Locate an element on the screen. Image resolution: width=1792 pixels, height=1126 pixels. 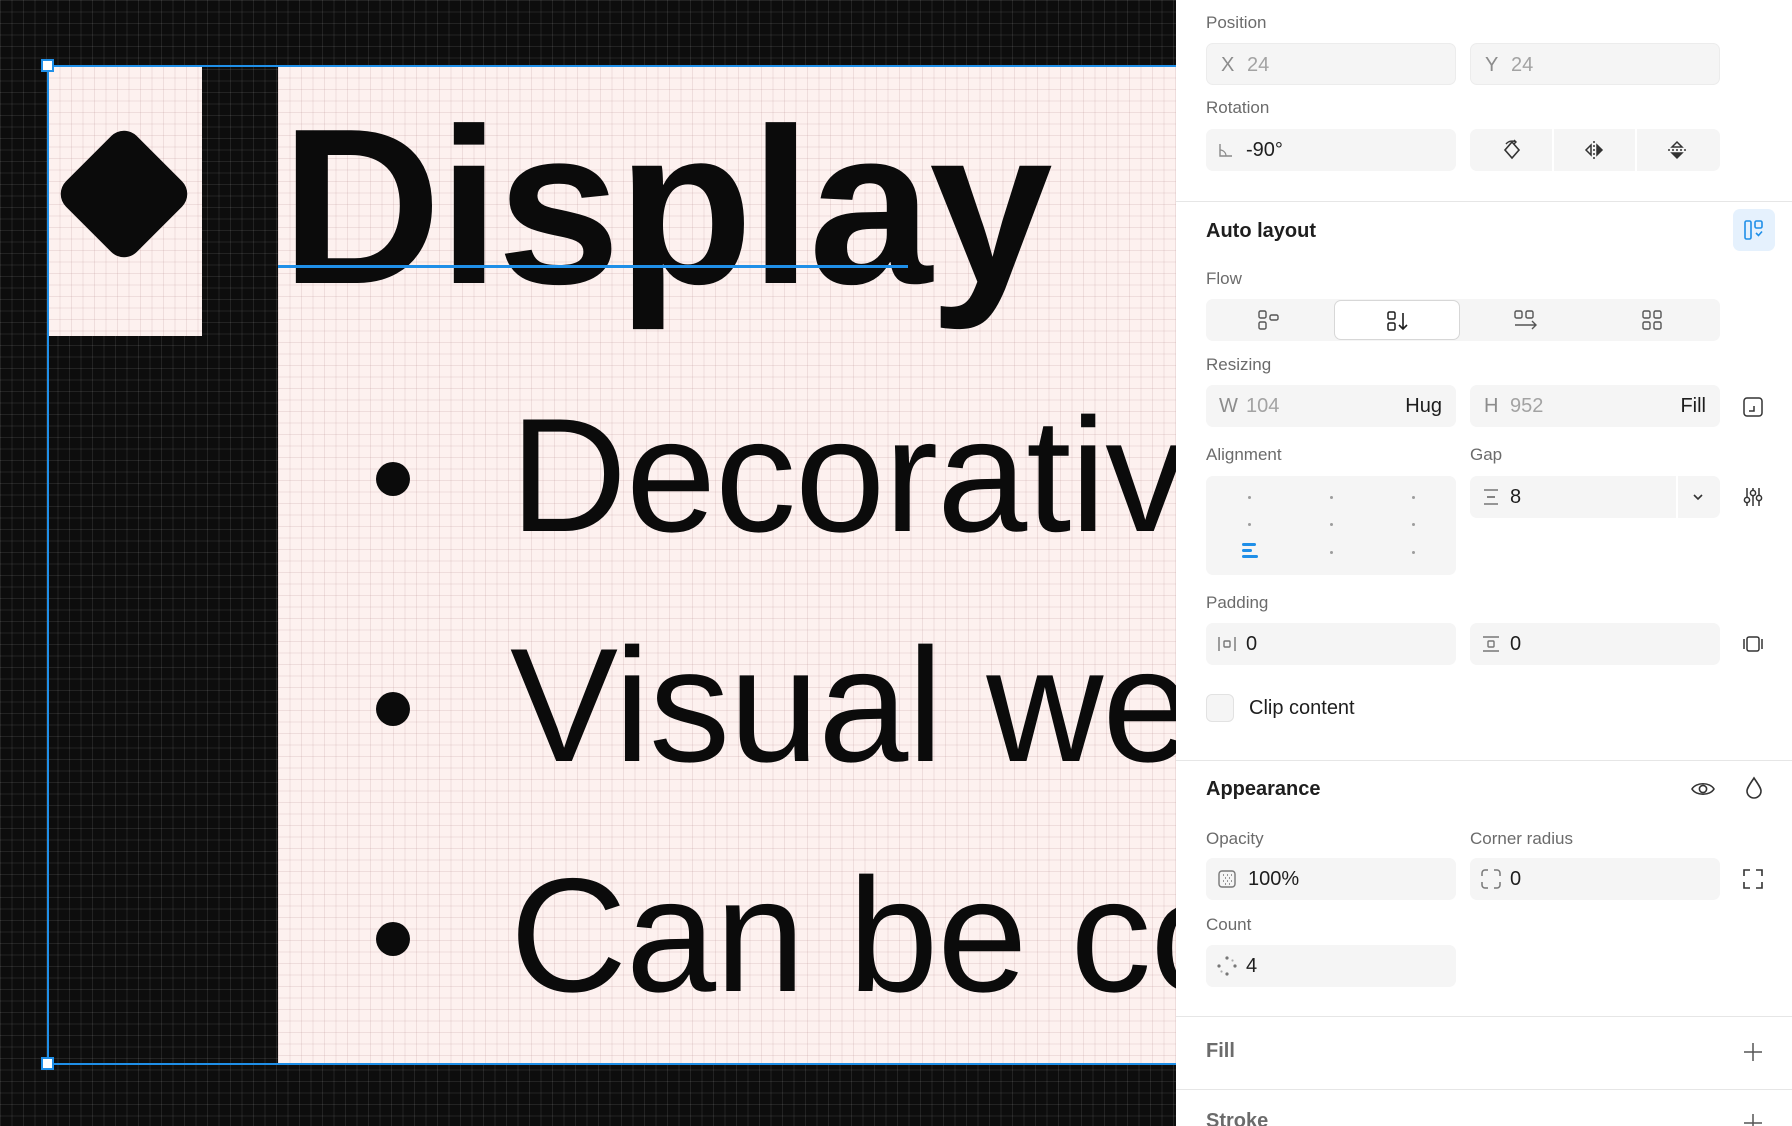
individual-padding-icon is located at coordinates (1753, 644).